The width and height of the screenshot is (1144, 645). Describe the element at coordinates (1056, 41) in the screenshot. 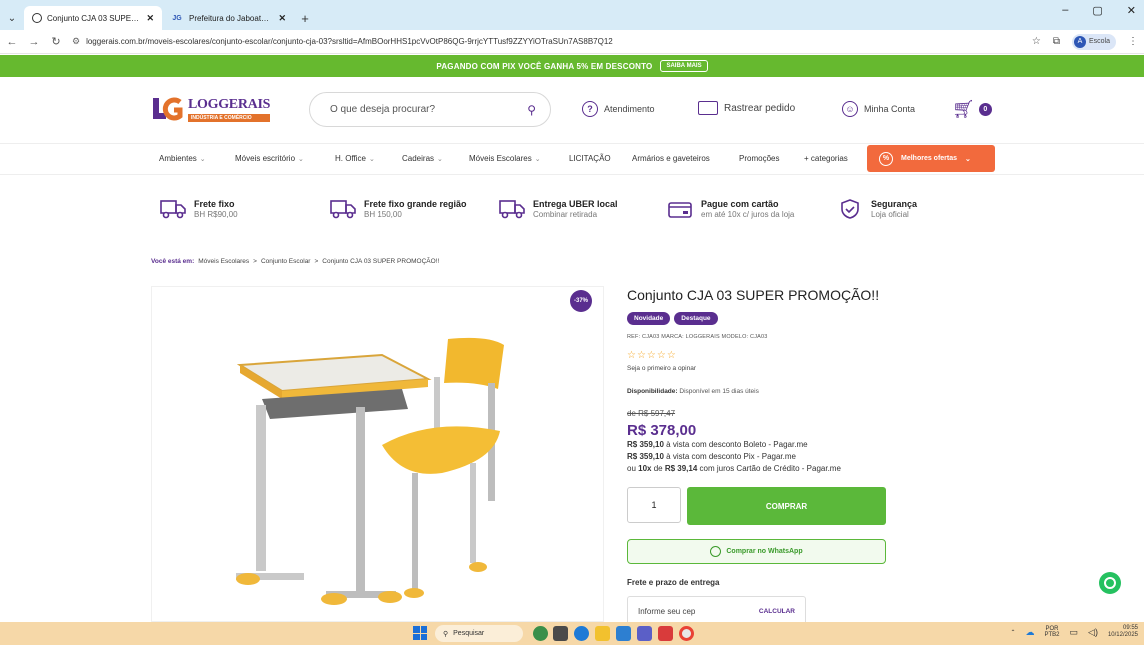

I see `extensions-icon: ⧉` at that location.